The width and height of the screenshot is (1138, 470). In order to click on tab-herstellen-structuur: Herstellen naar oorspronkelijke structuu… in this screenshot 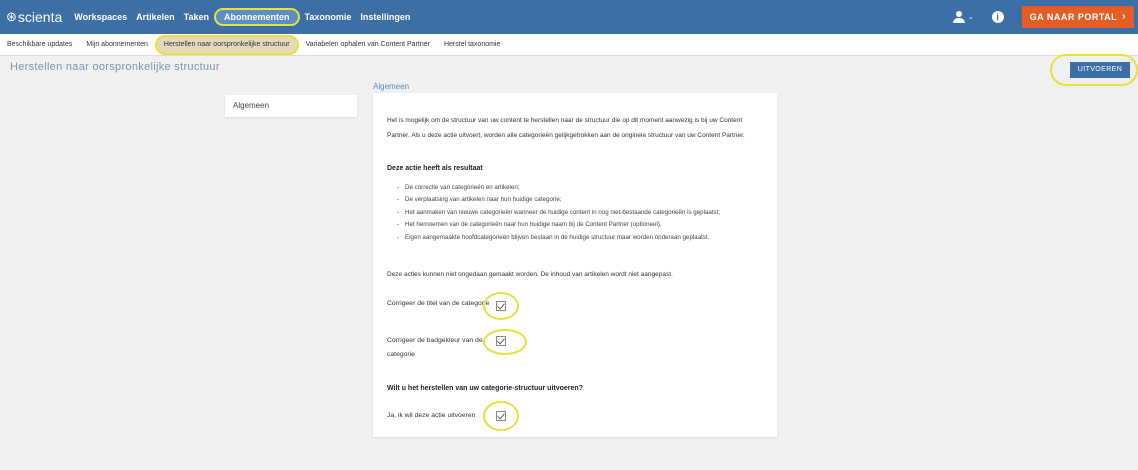, I will do `click(226, 44)`.